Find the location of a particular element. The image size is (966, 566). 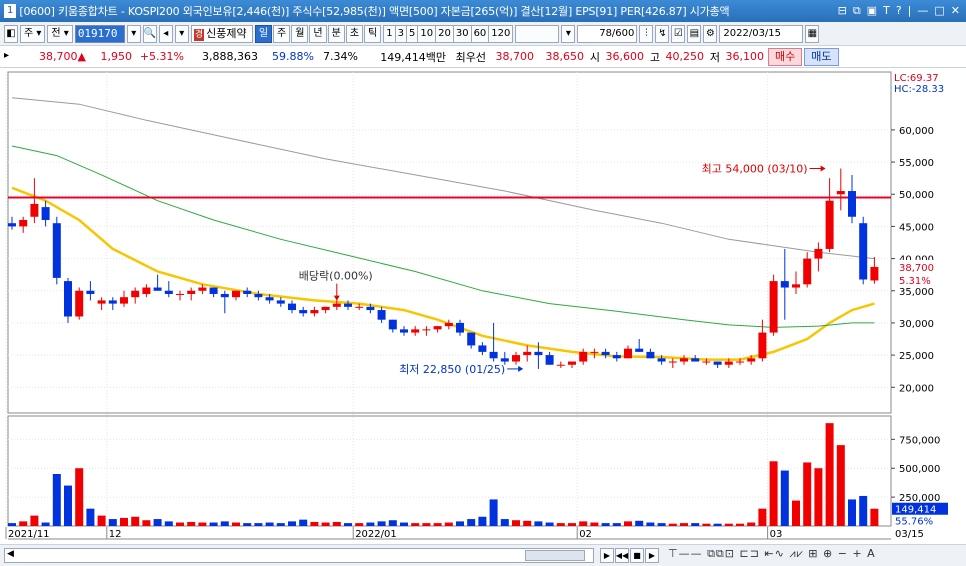

prev-select: 전 ▾ is located at coordinates (60, 33).